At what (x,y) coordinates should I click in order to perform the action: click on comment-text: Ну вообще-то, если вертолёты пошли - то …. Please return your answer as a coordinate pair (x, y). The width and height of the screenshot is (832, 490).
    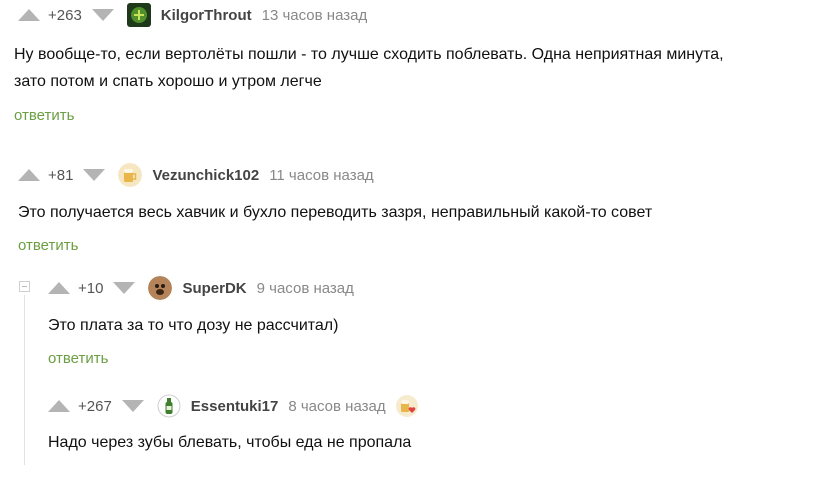
    Looking at the image, I should click on (369, 68).